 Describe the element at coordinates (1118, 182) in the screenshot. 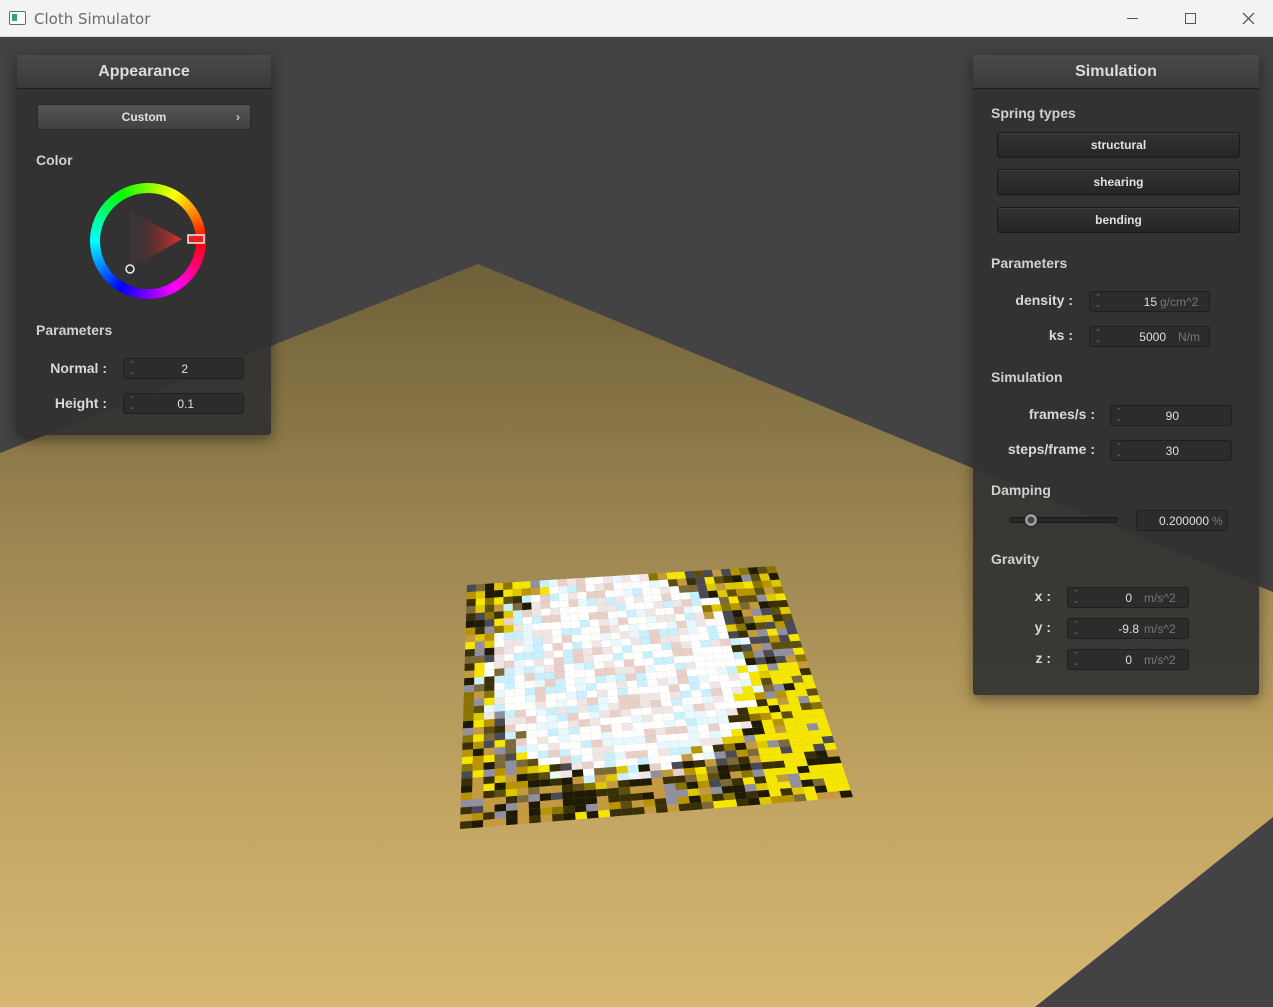

I see `shearing-spring-toggle: shearing` at that location.